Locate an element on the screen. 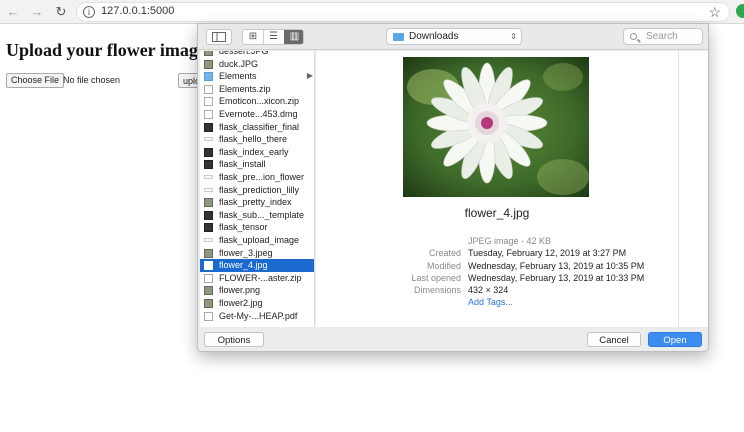 This screenshot has width=744, height=432. file-name: Get-My-...HEAP.pdf is located at coordinates (258, 315).